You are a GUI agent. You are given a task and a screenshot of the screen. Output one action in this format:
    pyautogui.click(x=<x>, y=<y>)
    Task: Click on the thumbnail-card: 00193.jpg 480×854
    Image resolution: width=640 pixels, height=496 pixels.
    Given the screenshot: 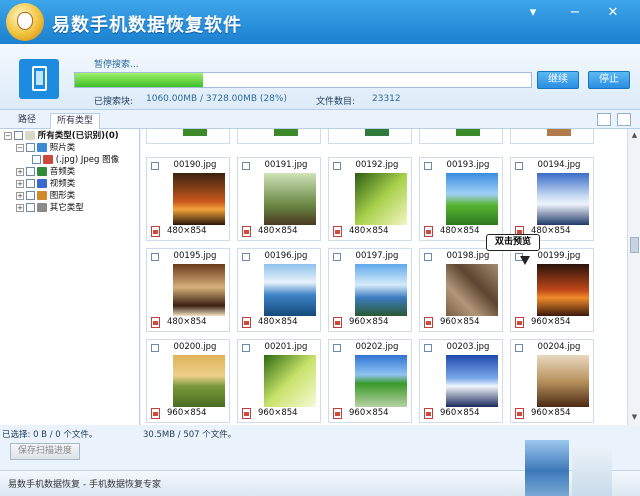 What is the action you would take?
    pyautogui.click(x=461, y=199)
    